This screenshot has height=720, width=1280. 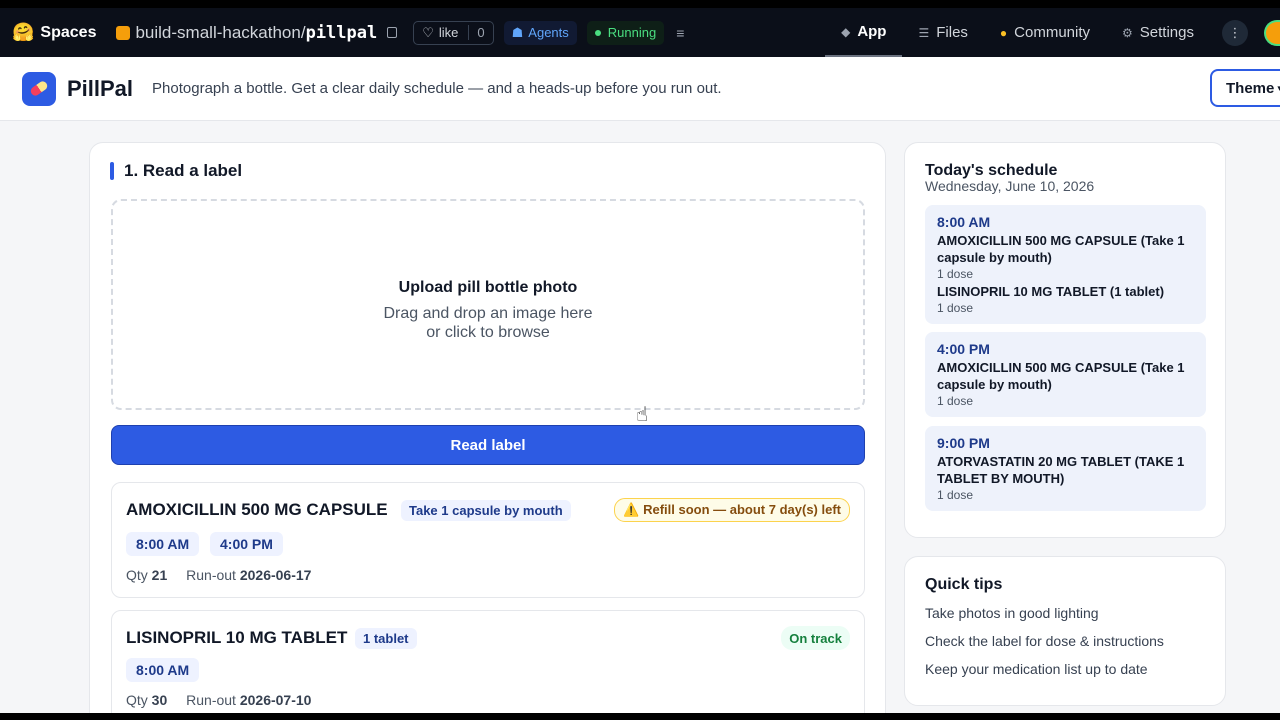 I want to click on medication-name: AMOXICILLIN 500 MG CAPSULE, so click(x=257, y=509).